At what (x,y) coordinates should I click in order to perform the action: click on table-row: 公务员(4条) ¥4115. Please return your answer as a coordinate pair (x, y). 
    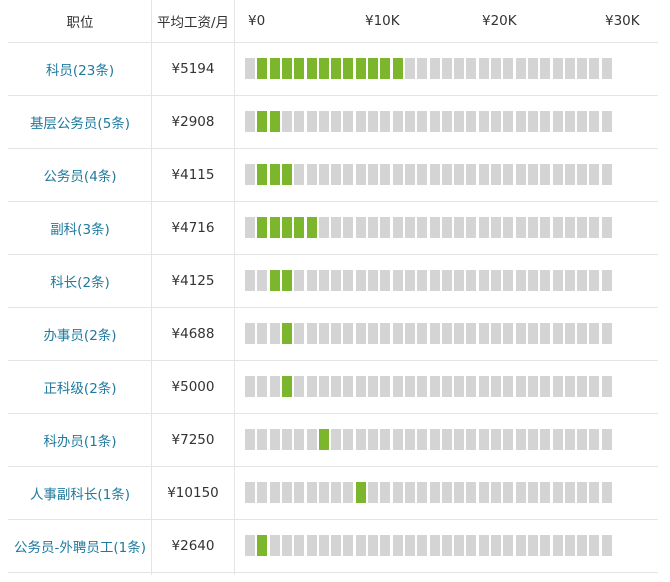
    Looking at the image, I should click on (335, 174).